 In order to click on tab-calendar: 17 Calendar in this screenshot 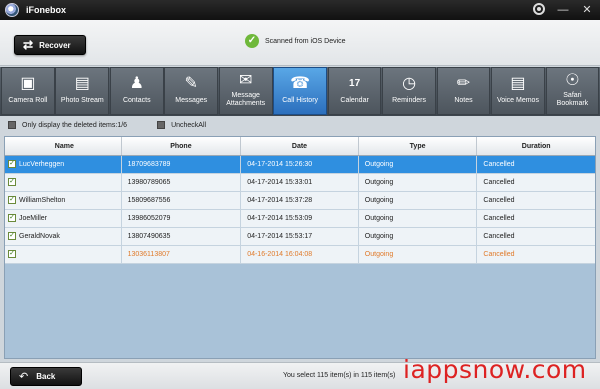, I will do `click(354, 91)`.